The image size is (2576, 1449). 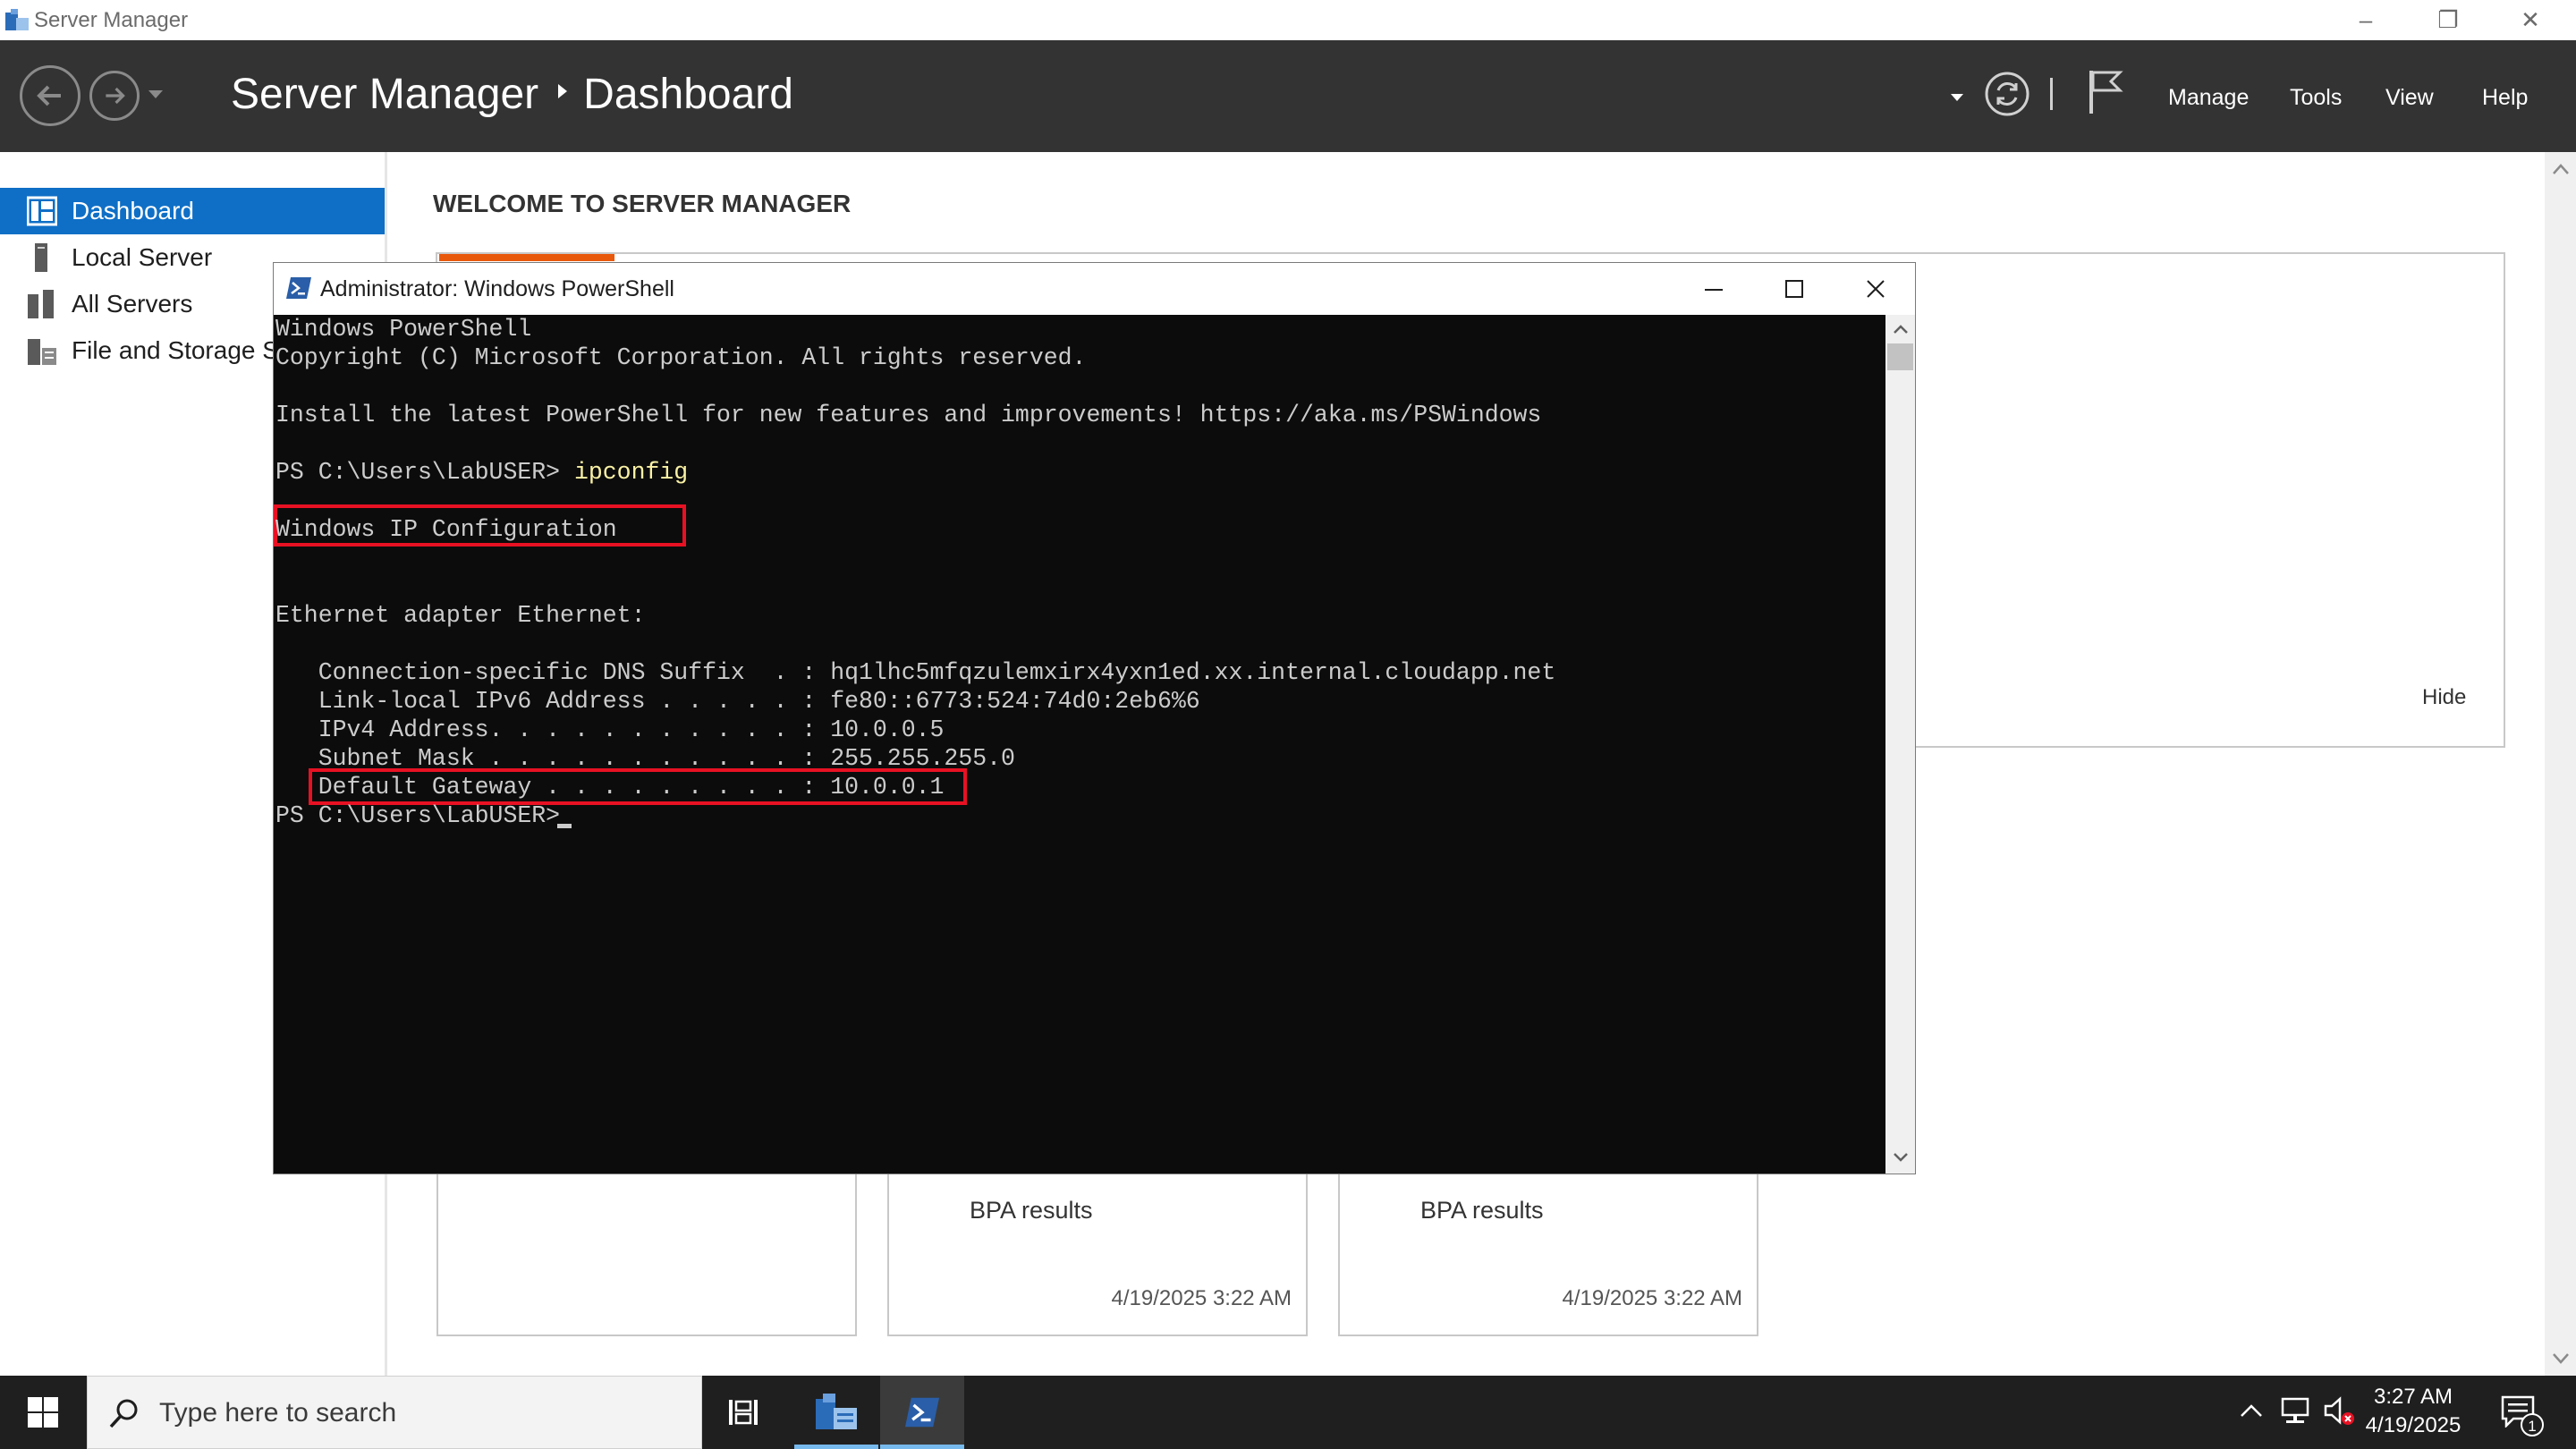 I want to click on flag-icon, so click(x=2106, y=92).